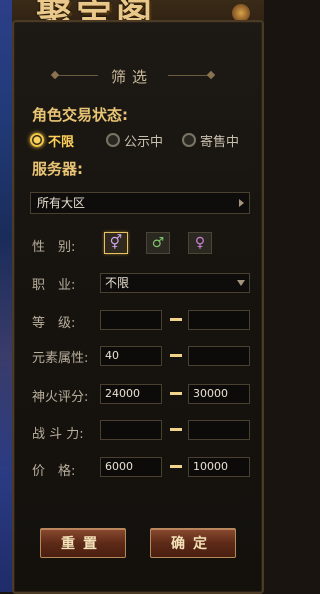 The image size is (320, 594). I want to click on divider-right, so click(188, 75).